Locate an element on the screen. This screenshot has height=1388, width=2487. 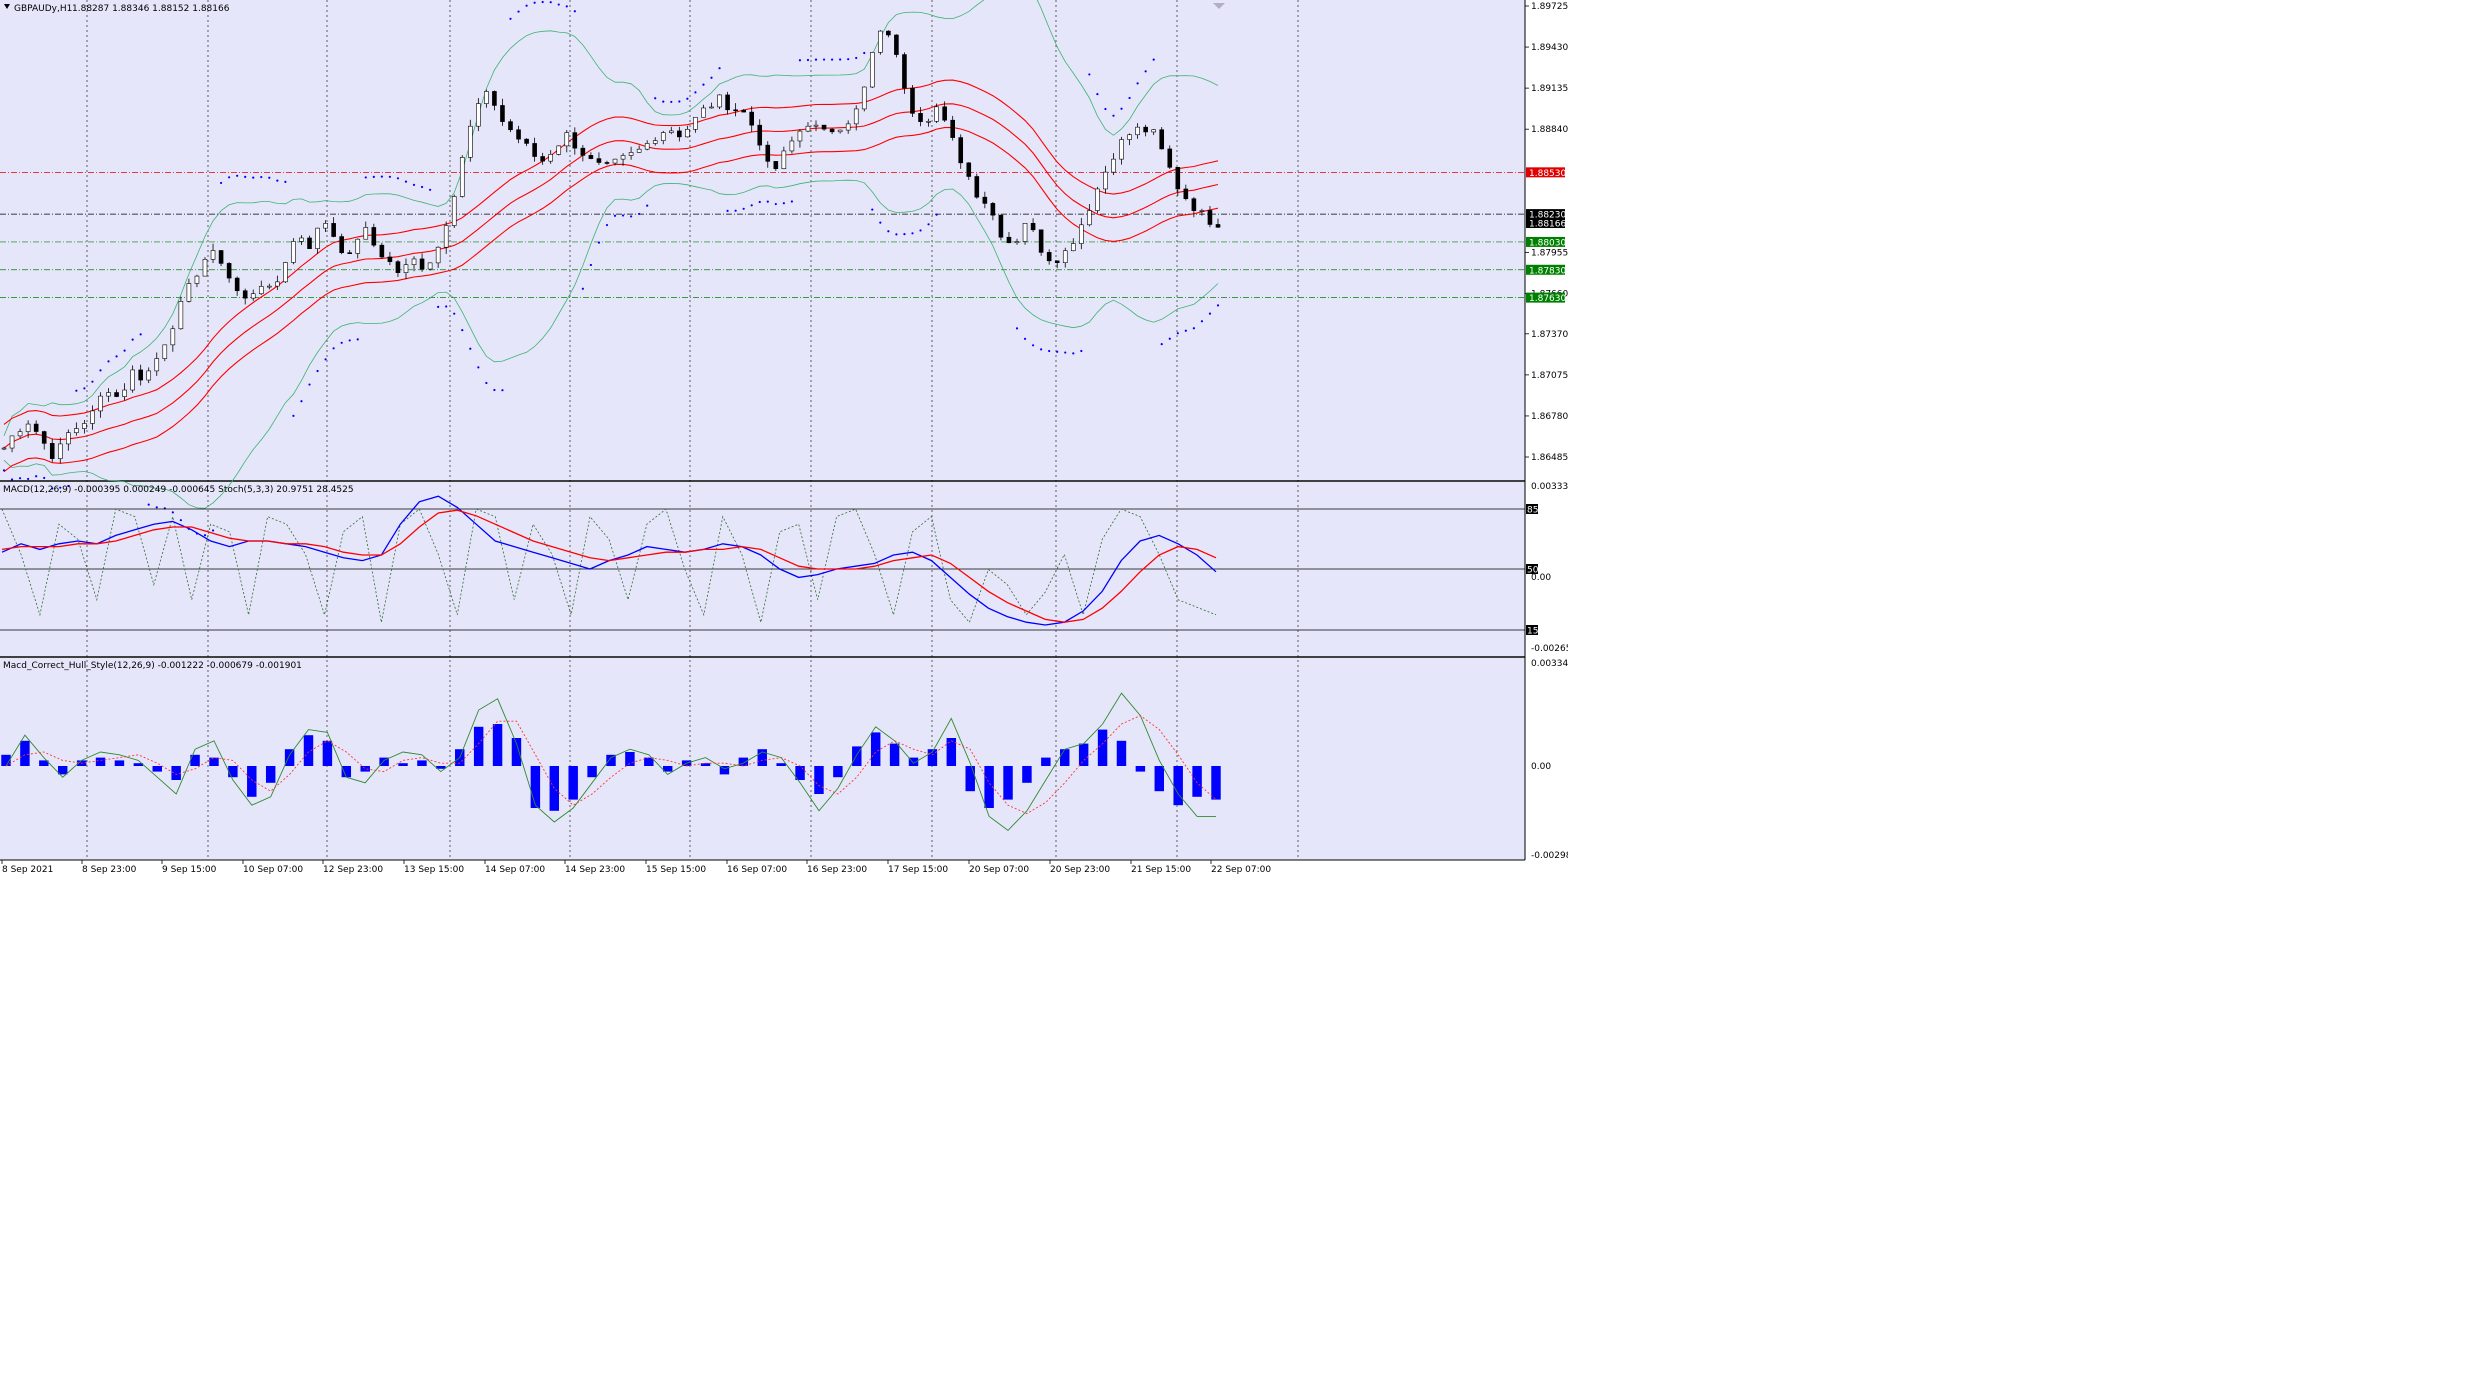
time-tick-label: 14 Sep 23:00 is located at coordinates (595, 870).